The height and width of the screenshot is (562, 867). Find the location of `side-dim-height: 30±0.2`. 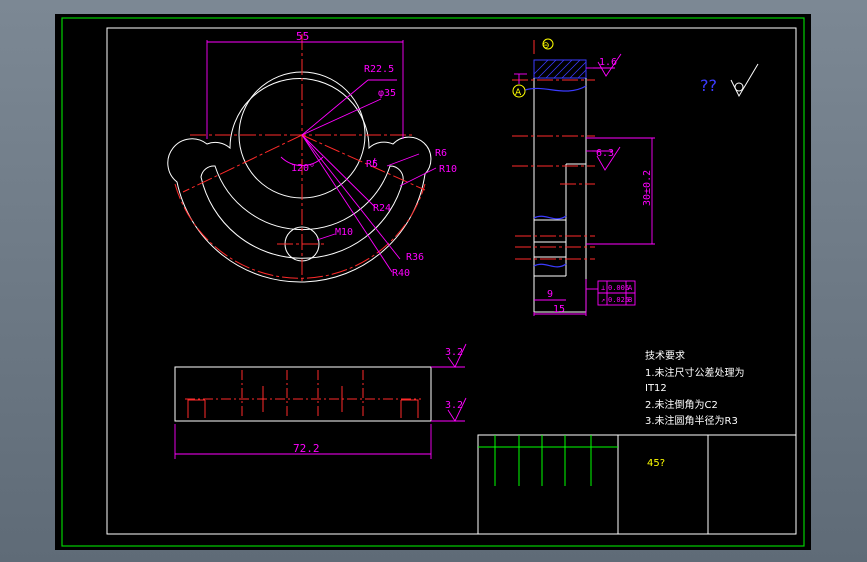

side-dim-height: 30±0.2 is located at coordinates (647, 188).